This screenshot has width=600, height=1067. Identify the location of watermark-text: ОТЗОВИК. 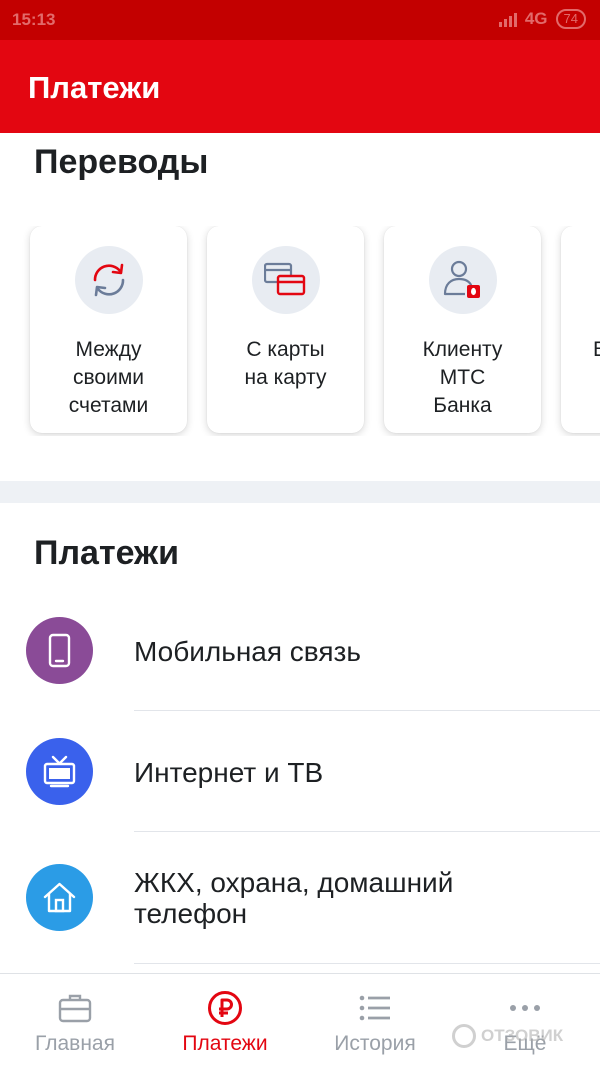
(522, 1035).